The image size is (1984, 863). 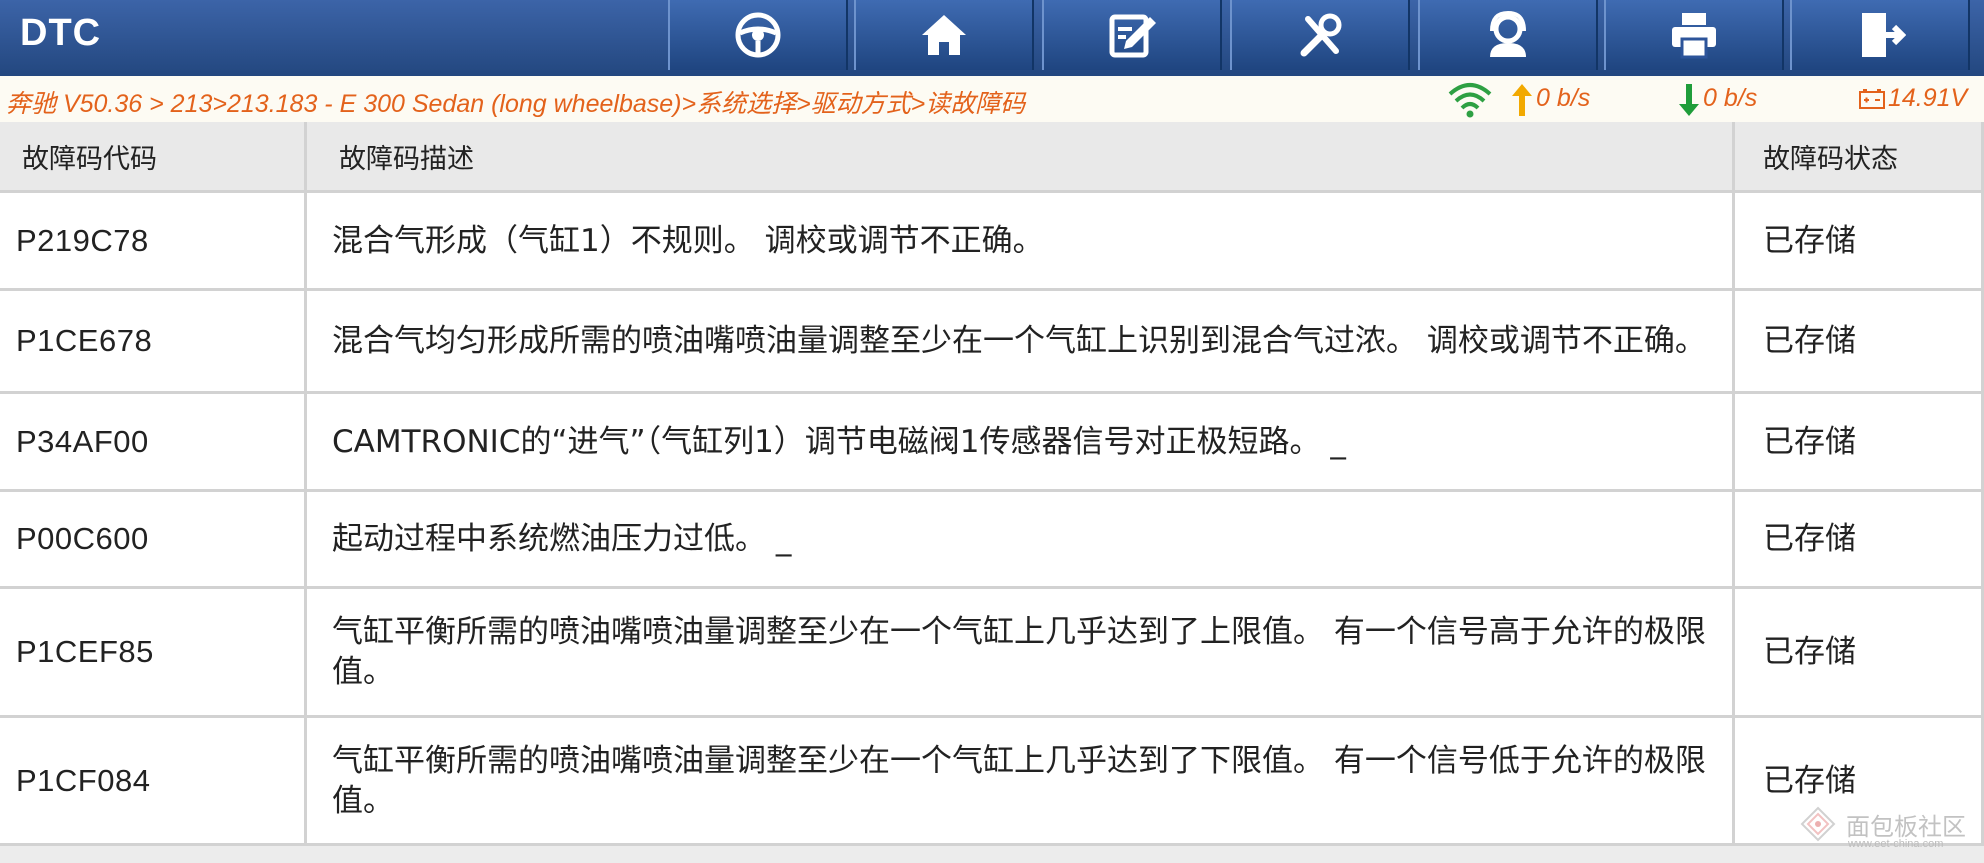 I want to click on battery-voltage: 14.91V, so click(x=1928, y=98).